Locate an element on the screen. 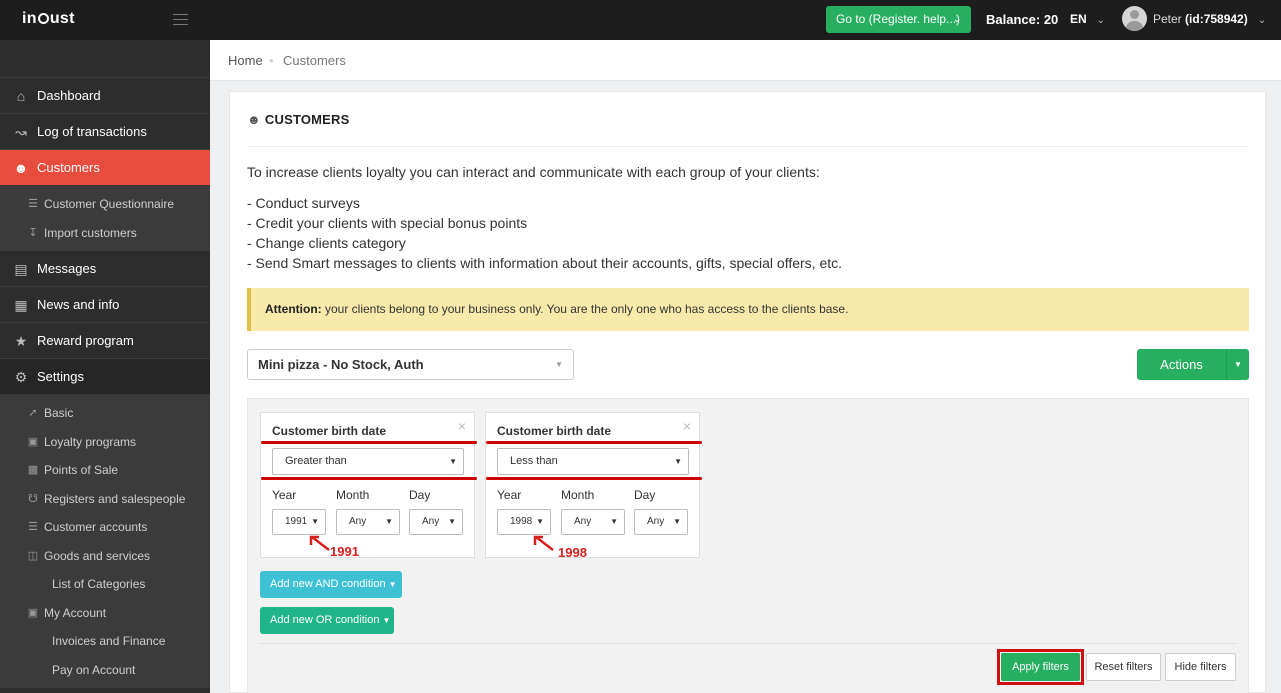 Image resolution: width=1281 pixels, height=693 pixels. money-icon: ▣ is located at coordinates (33, 612).